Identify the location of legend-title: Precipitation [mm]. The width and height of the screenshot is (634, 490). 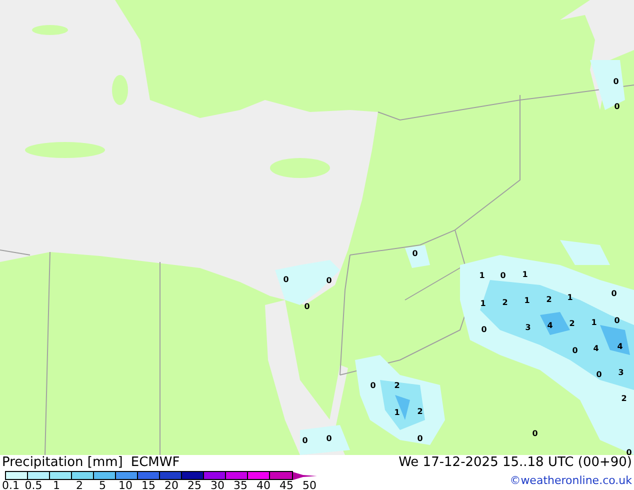
(62, 463).